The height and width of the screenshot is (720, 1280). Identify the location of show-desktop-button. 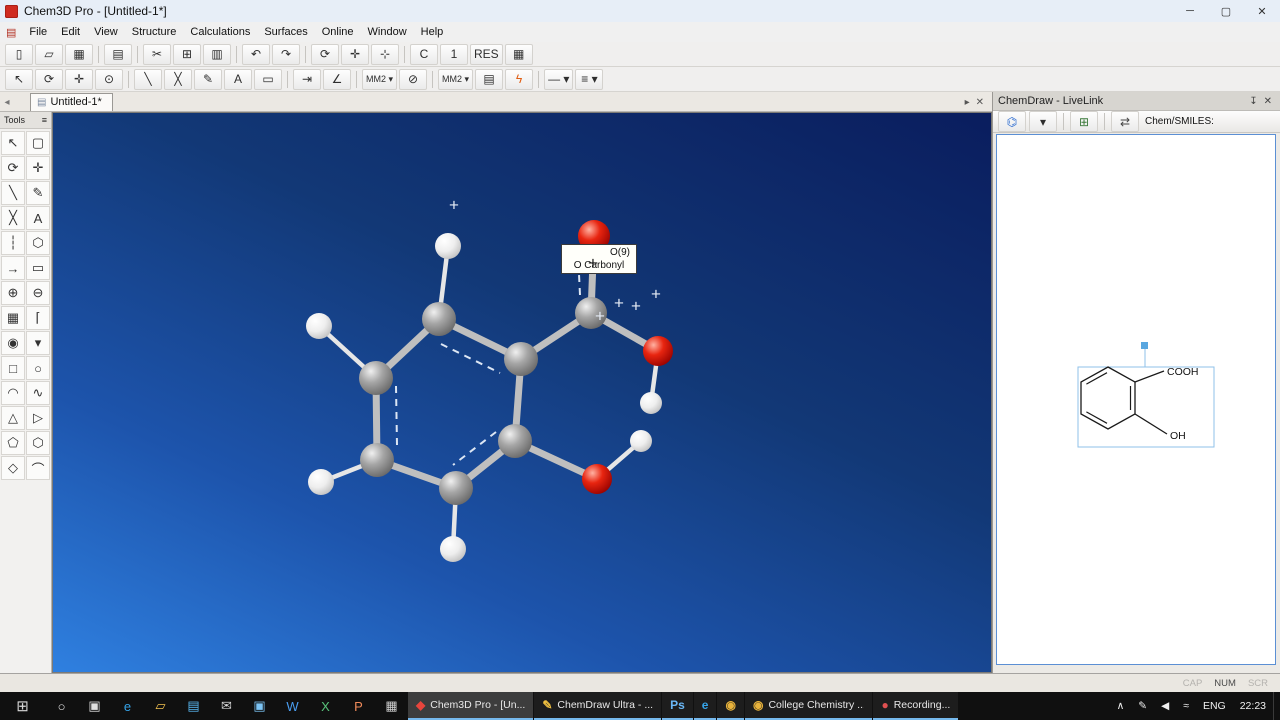
(1276, 706).